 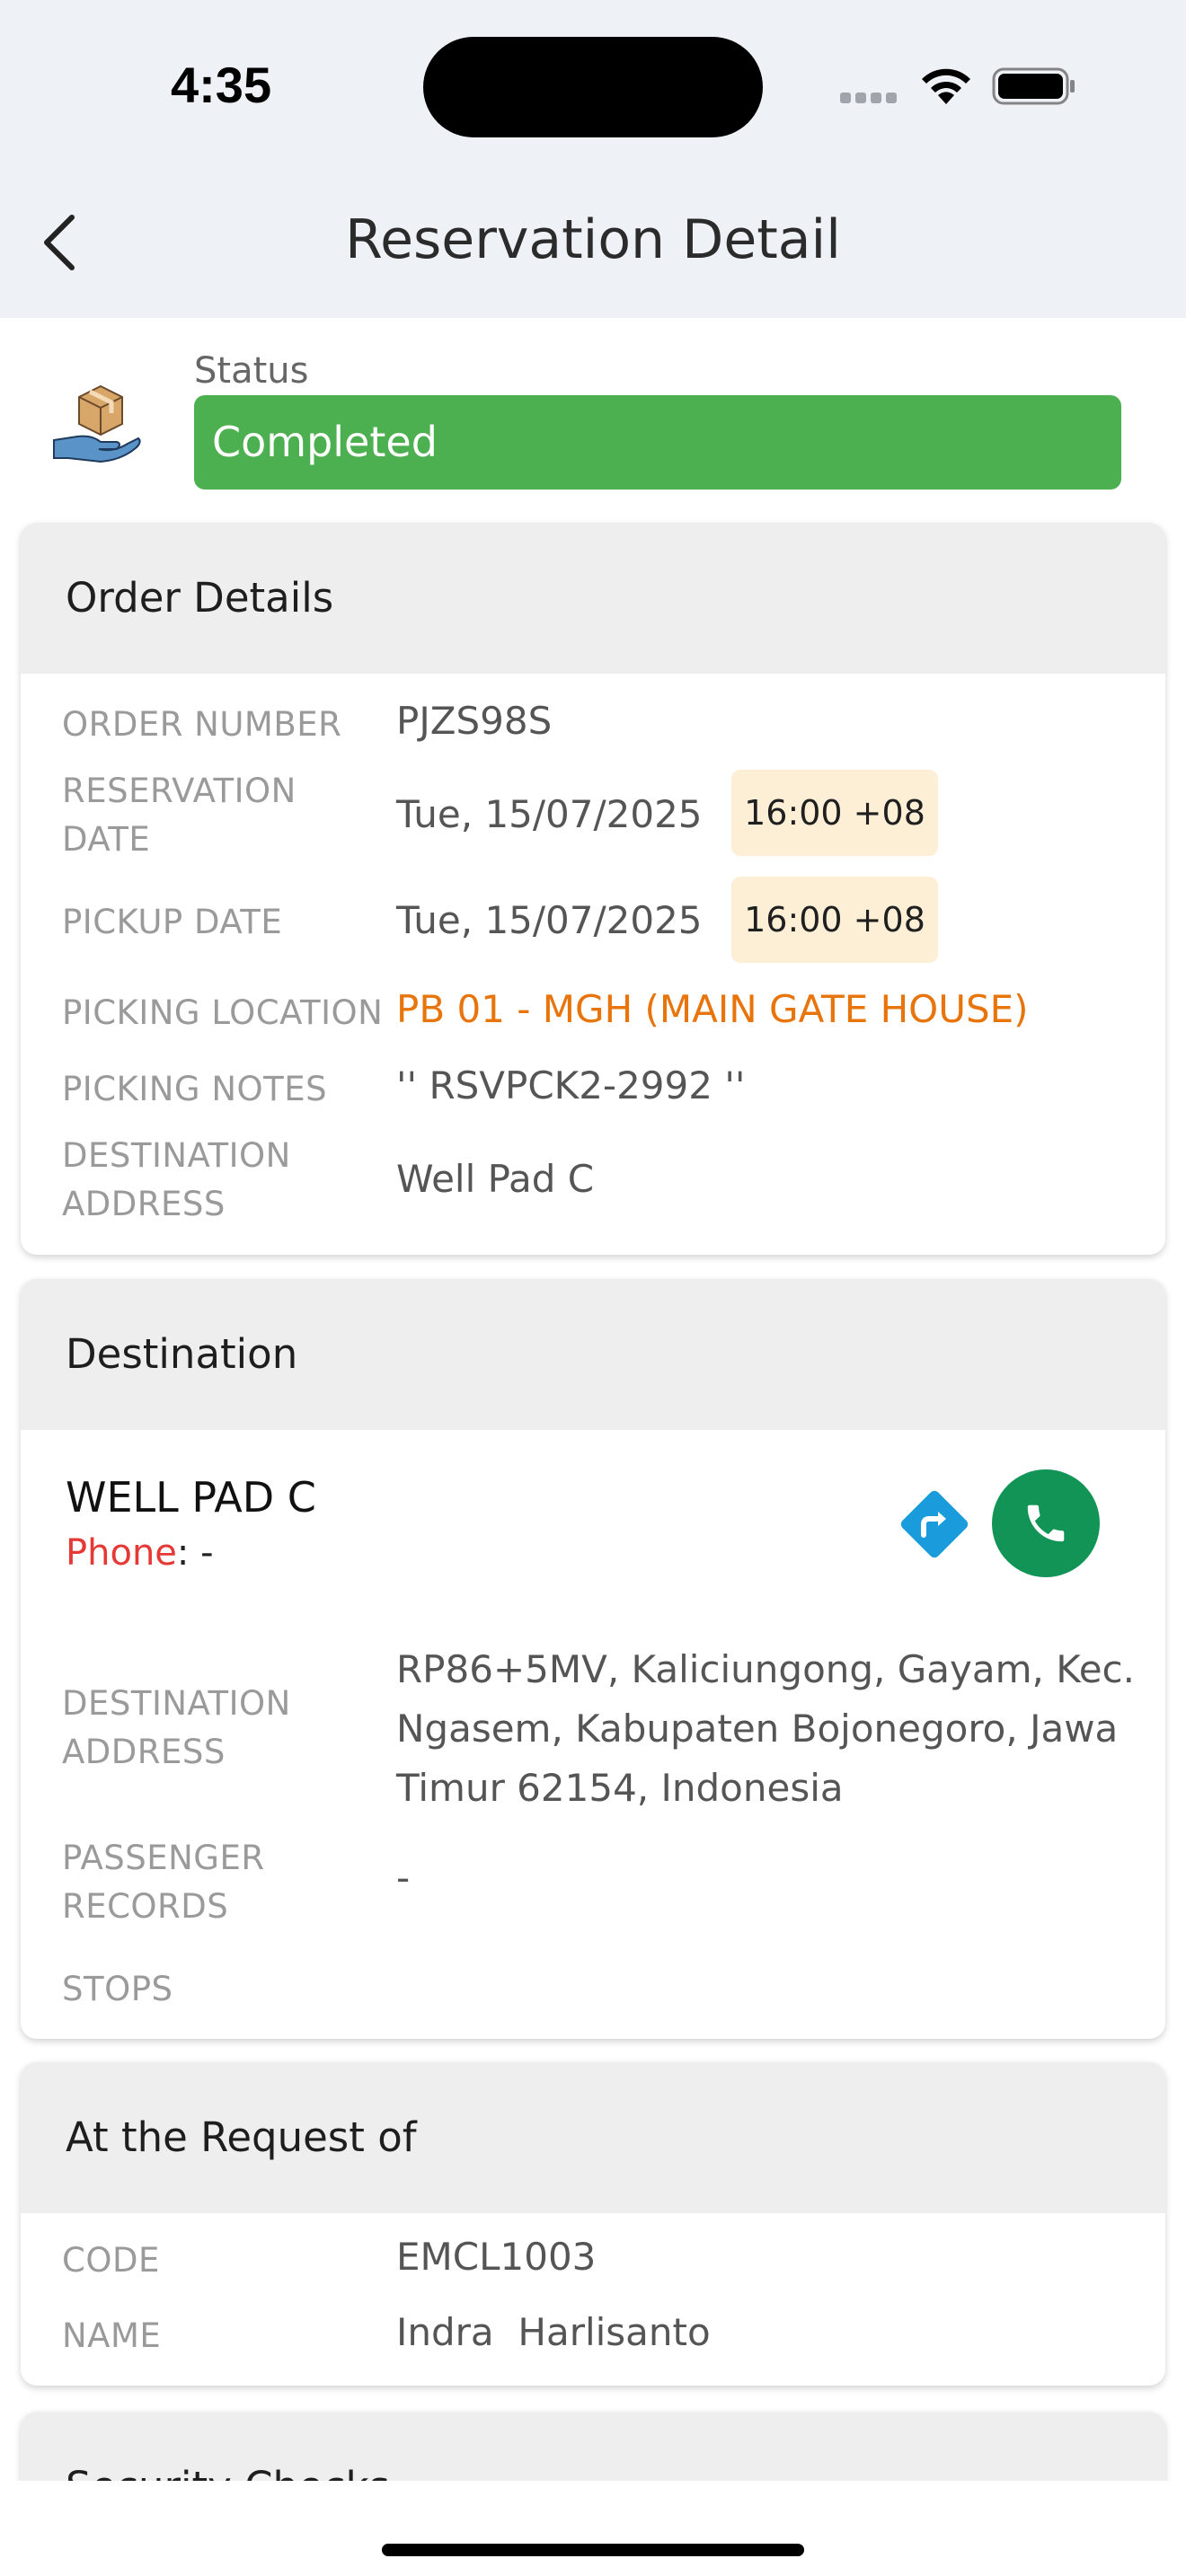 What do you see at coordinates (122, 1553) in the screenshot?
I see `phone-label: Phone` at bounding box center [122, 1553].